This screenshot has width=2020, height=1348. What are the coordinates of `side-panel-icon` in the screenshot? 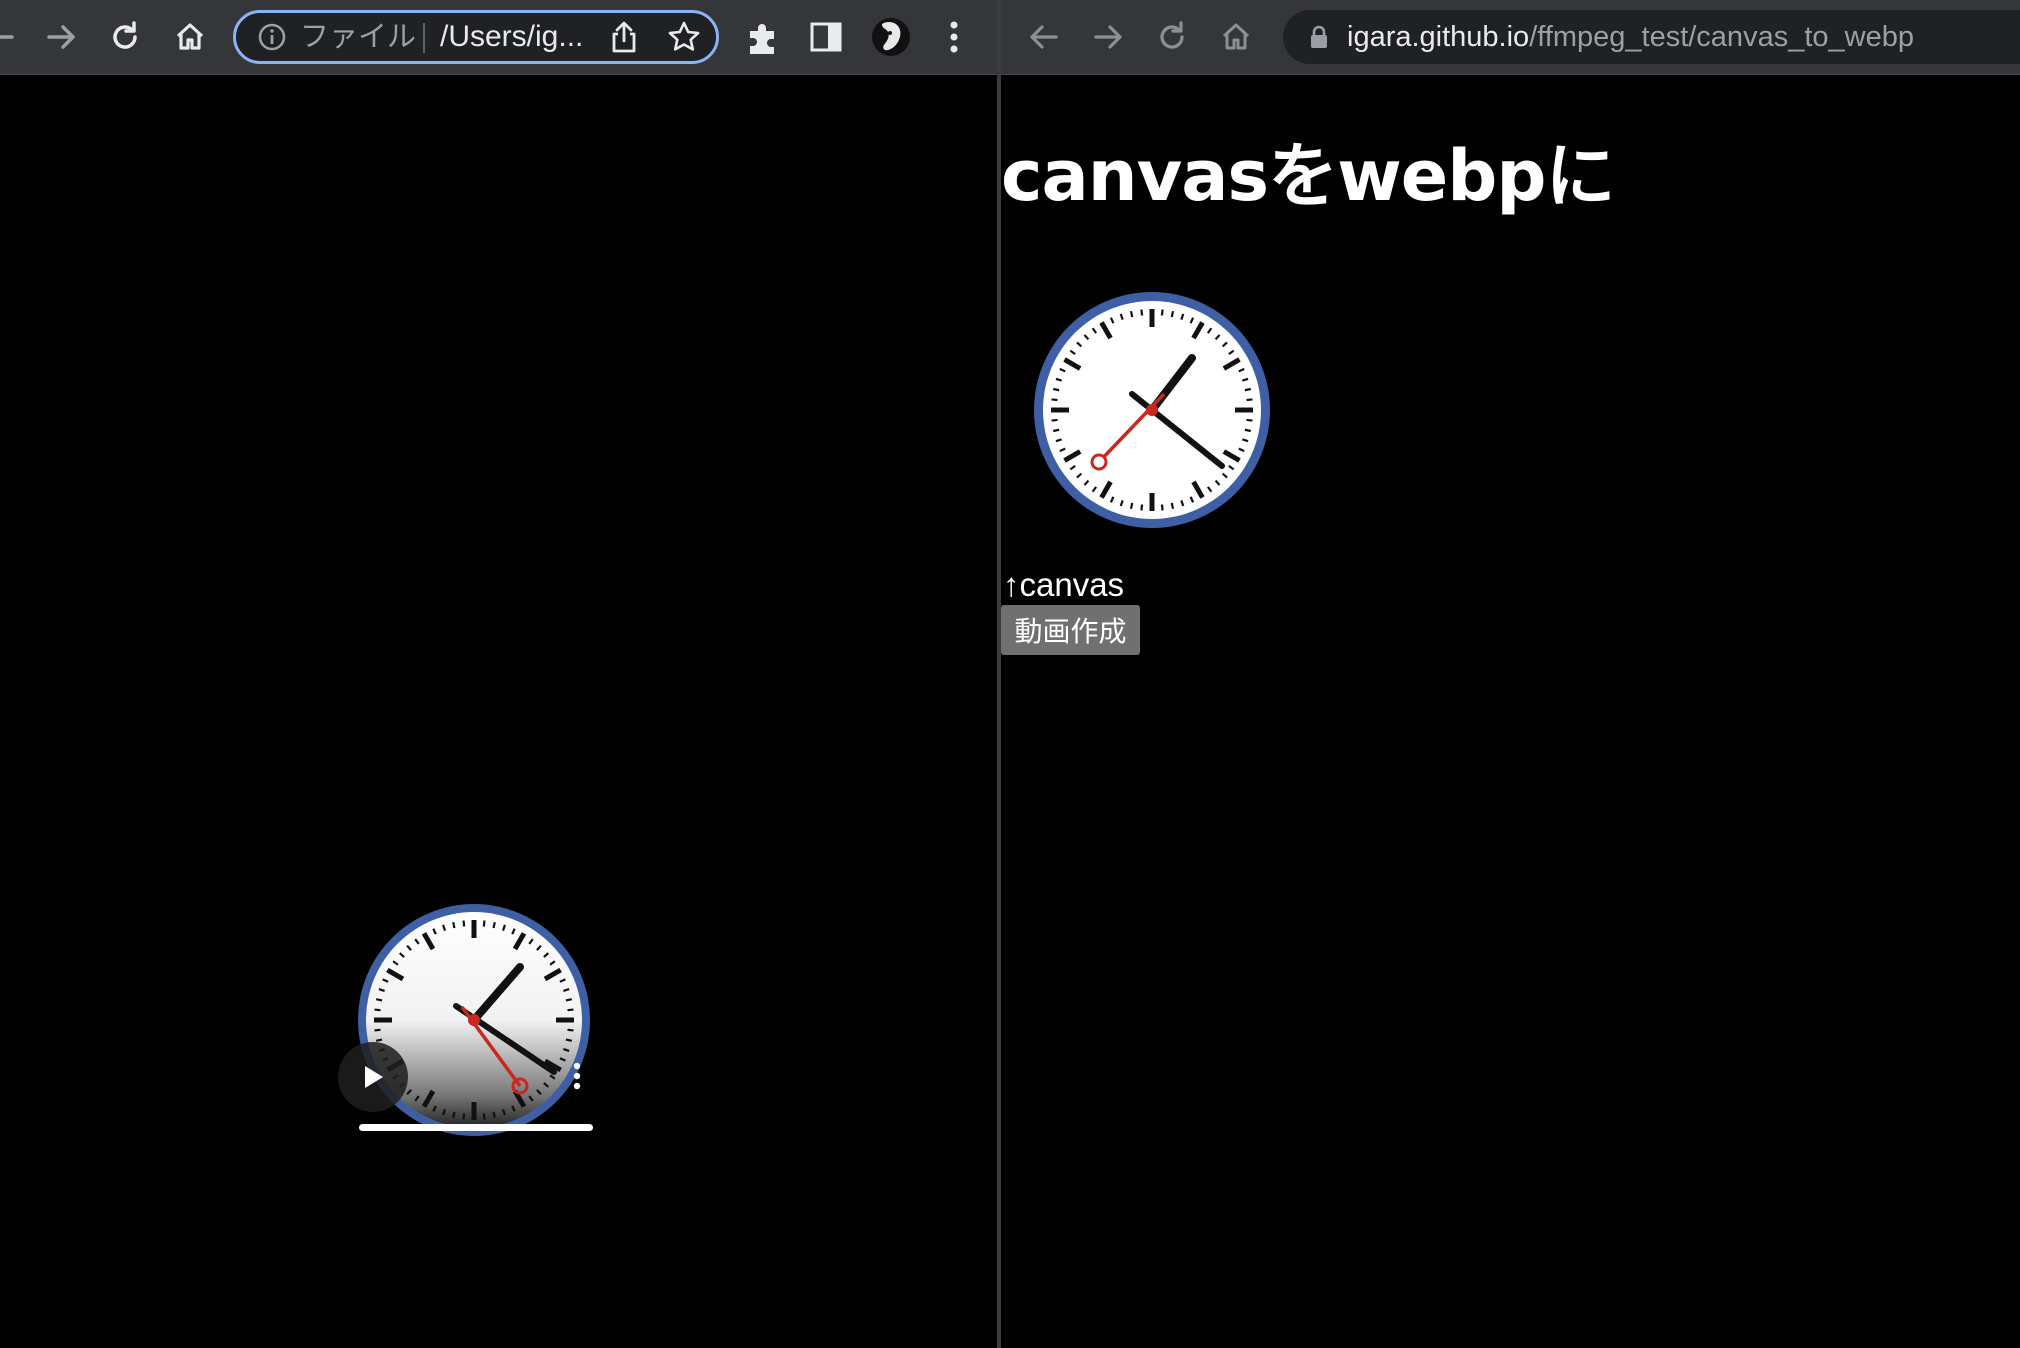 It's located at (826, 37).